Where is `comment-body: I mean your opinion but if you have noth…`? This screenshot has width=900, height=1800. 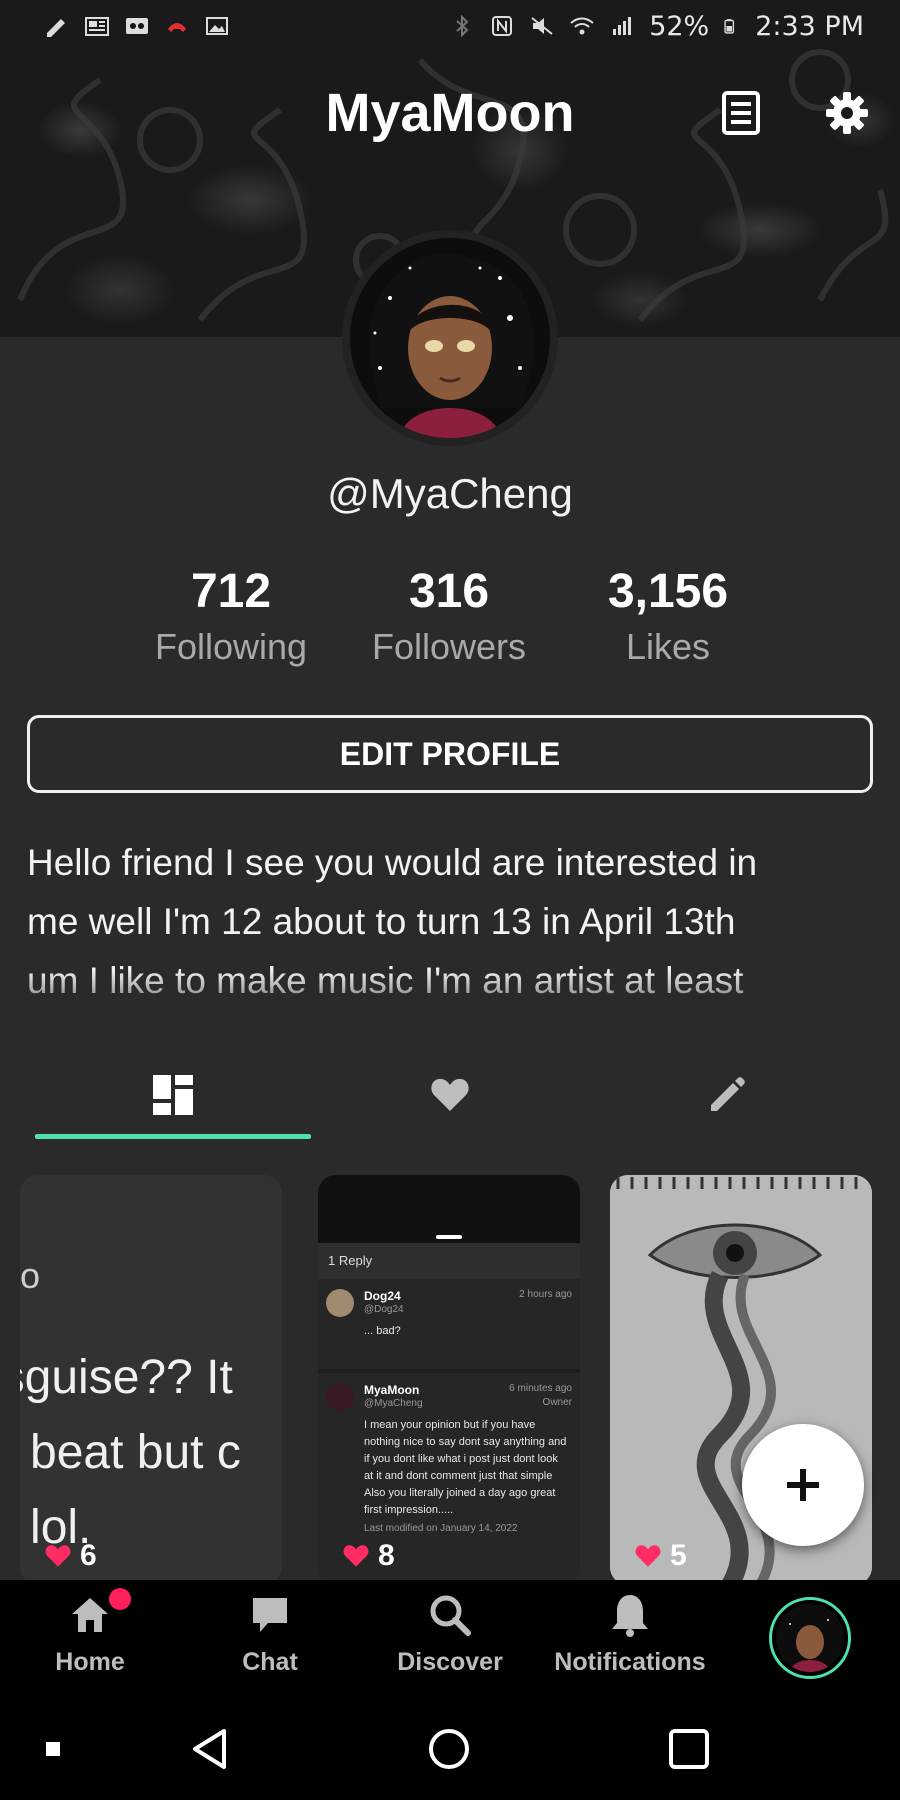
comment-body: I mean your opinion but if you have noth… is located at coordinates (465, 1467).